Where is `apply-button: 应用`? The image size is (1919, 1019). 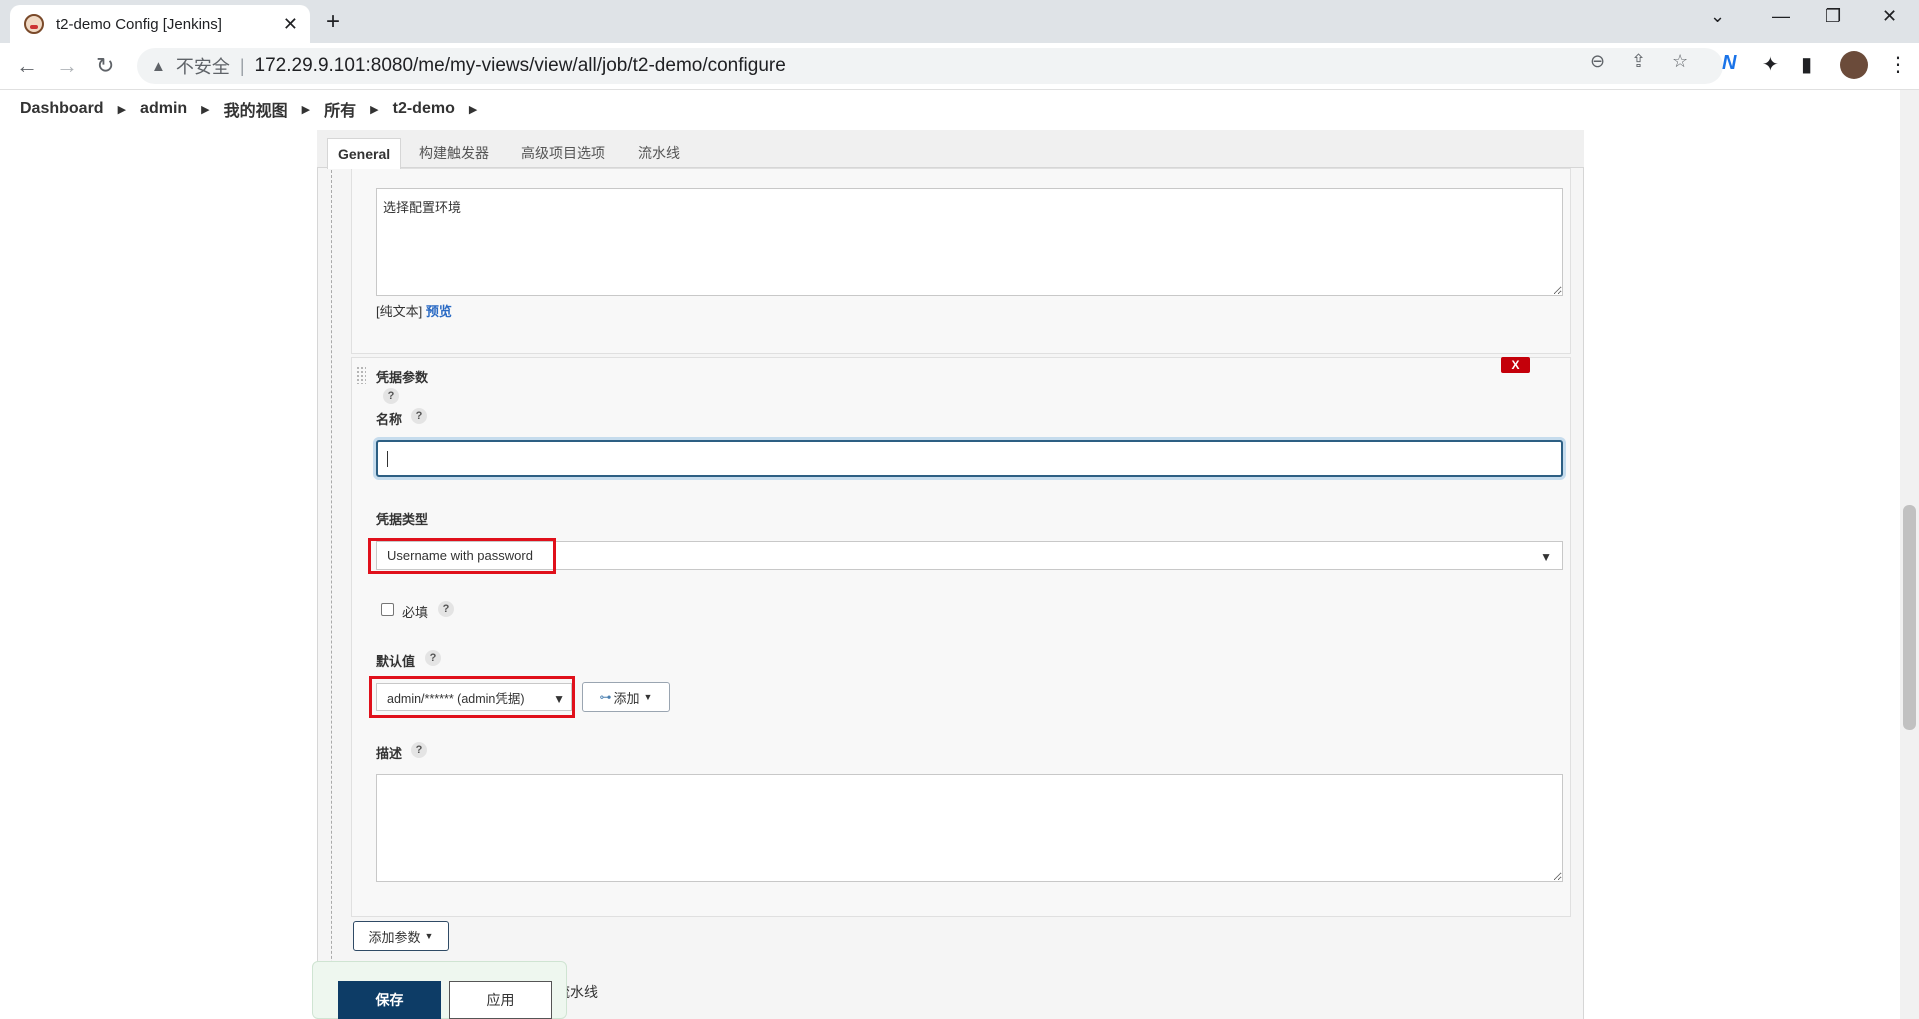
apply-button: 应用 is located at coordinates (500, 1000).